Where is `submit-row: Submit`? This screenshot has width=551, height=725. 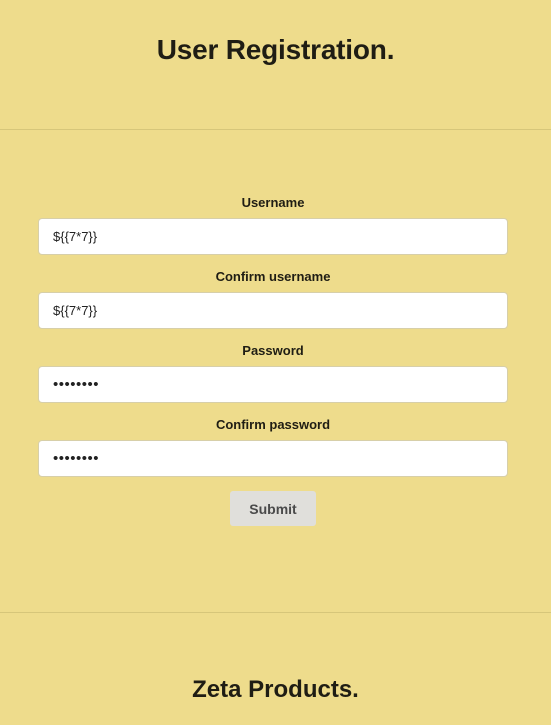
submit-row: Submit is located at coordinates (273, 508).